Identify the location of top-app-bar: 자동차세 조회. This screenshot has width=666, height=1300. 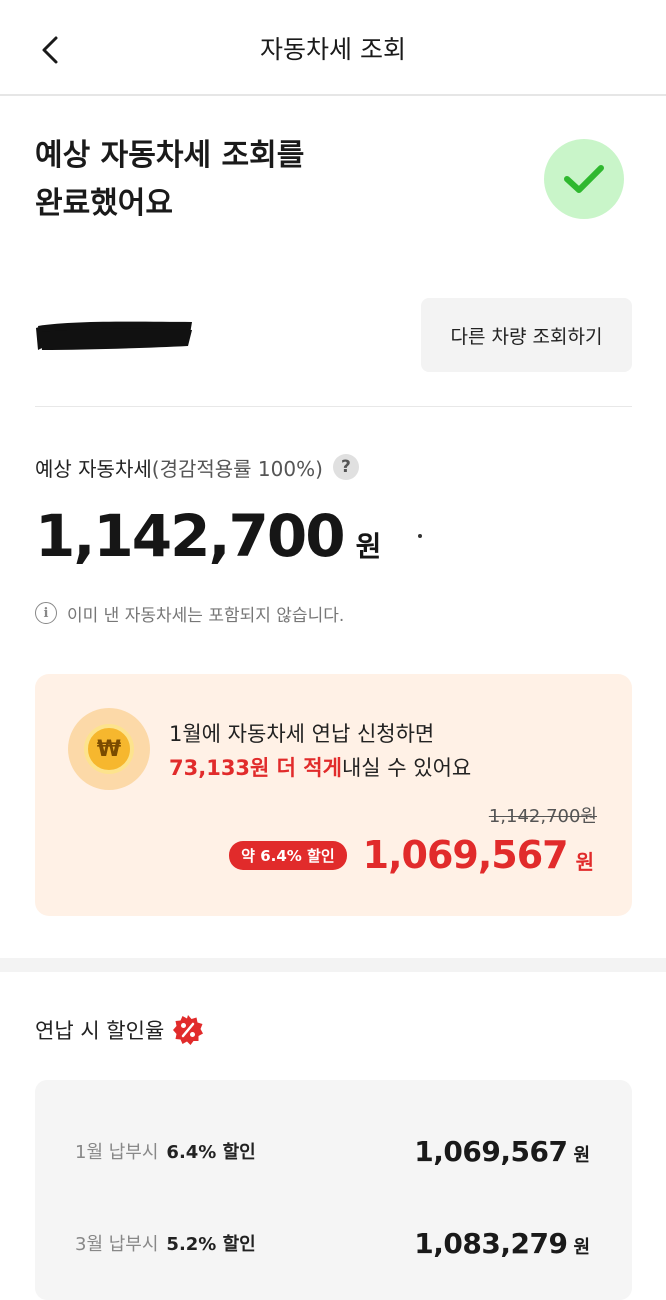
(333, 48).